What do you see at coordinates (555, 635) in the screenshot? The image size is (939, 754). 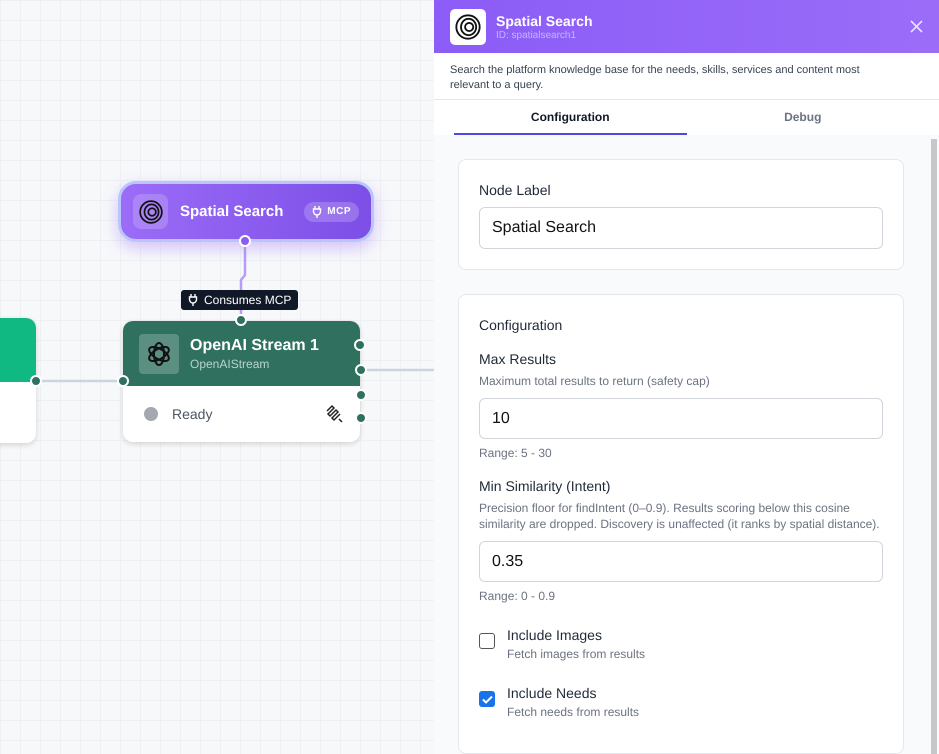 I see `checkbox-label: Include Images` at bounding box center [555, 635].